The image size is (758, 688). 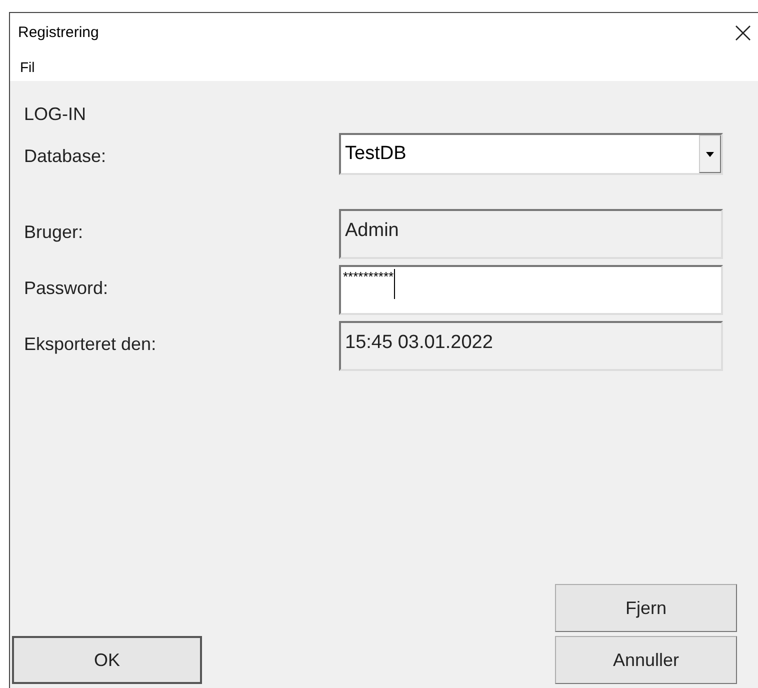 I want to click on ok-button: OK, so click(x=107, y=660).